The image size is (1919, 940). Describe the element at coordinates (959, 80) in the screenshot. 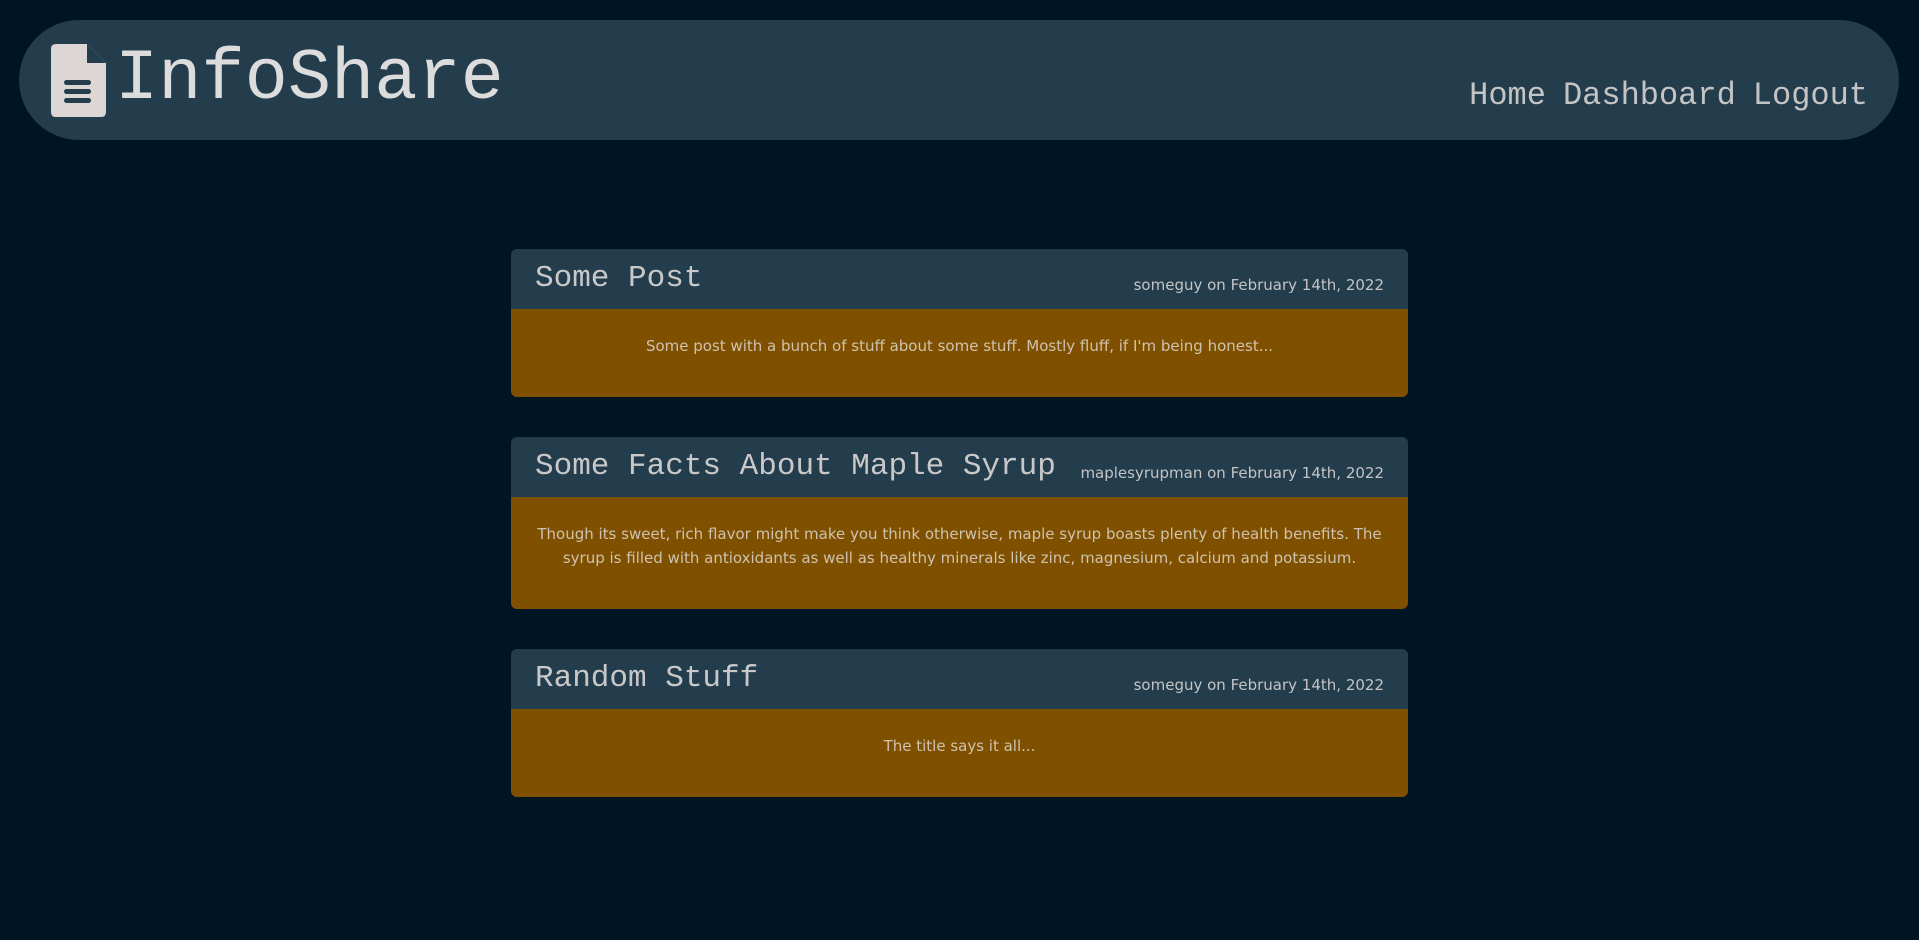

I see `site-header: InfoShare Home Dashboard Logout` at that location.